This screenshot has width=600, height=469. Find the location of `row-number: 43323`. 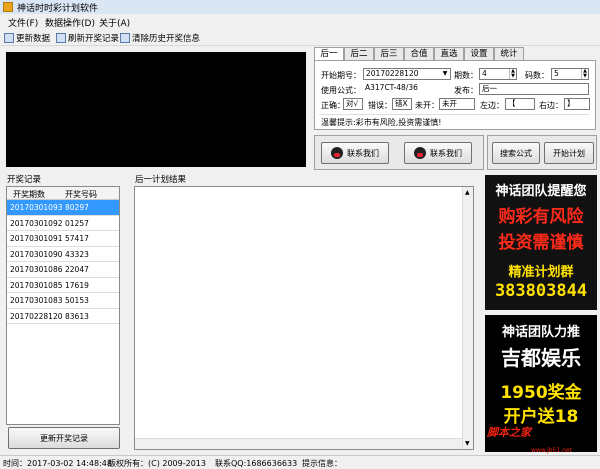

row-number: 43323 is located at coordinates (77, 254).